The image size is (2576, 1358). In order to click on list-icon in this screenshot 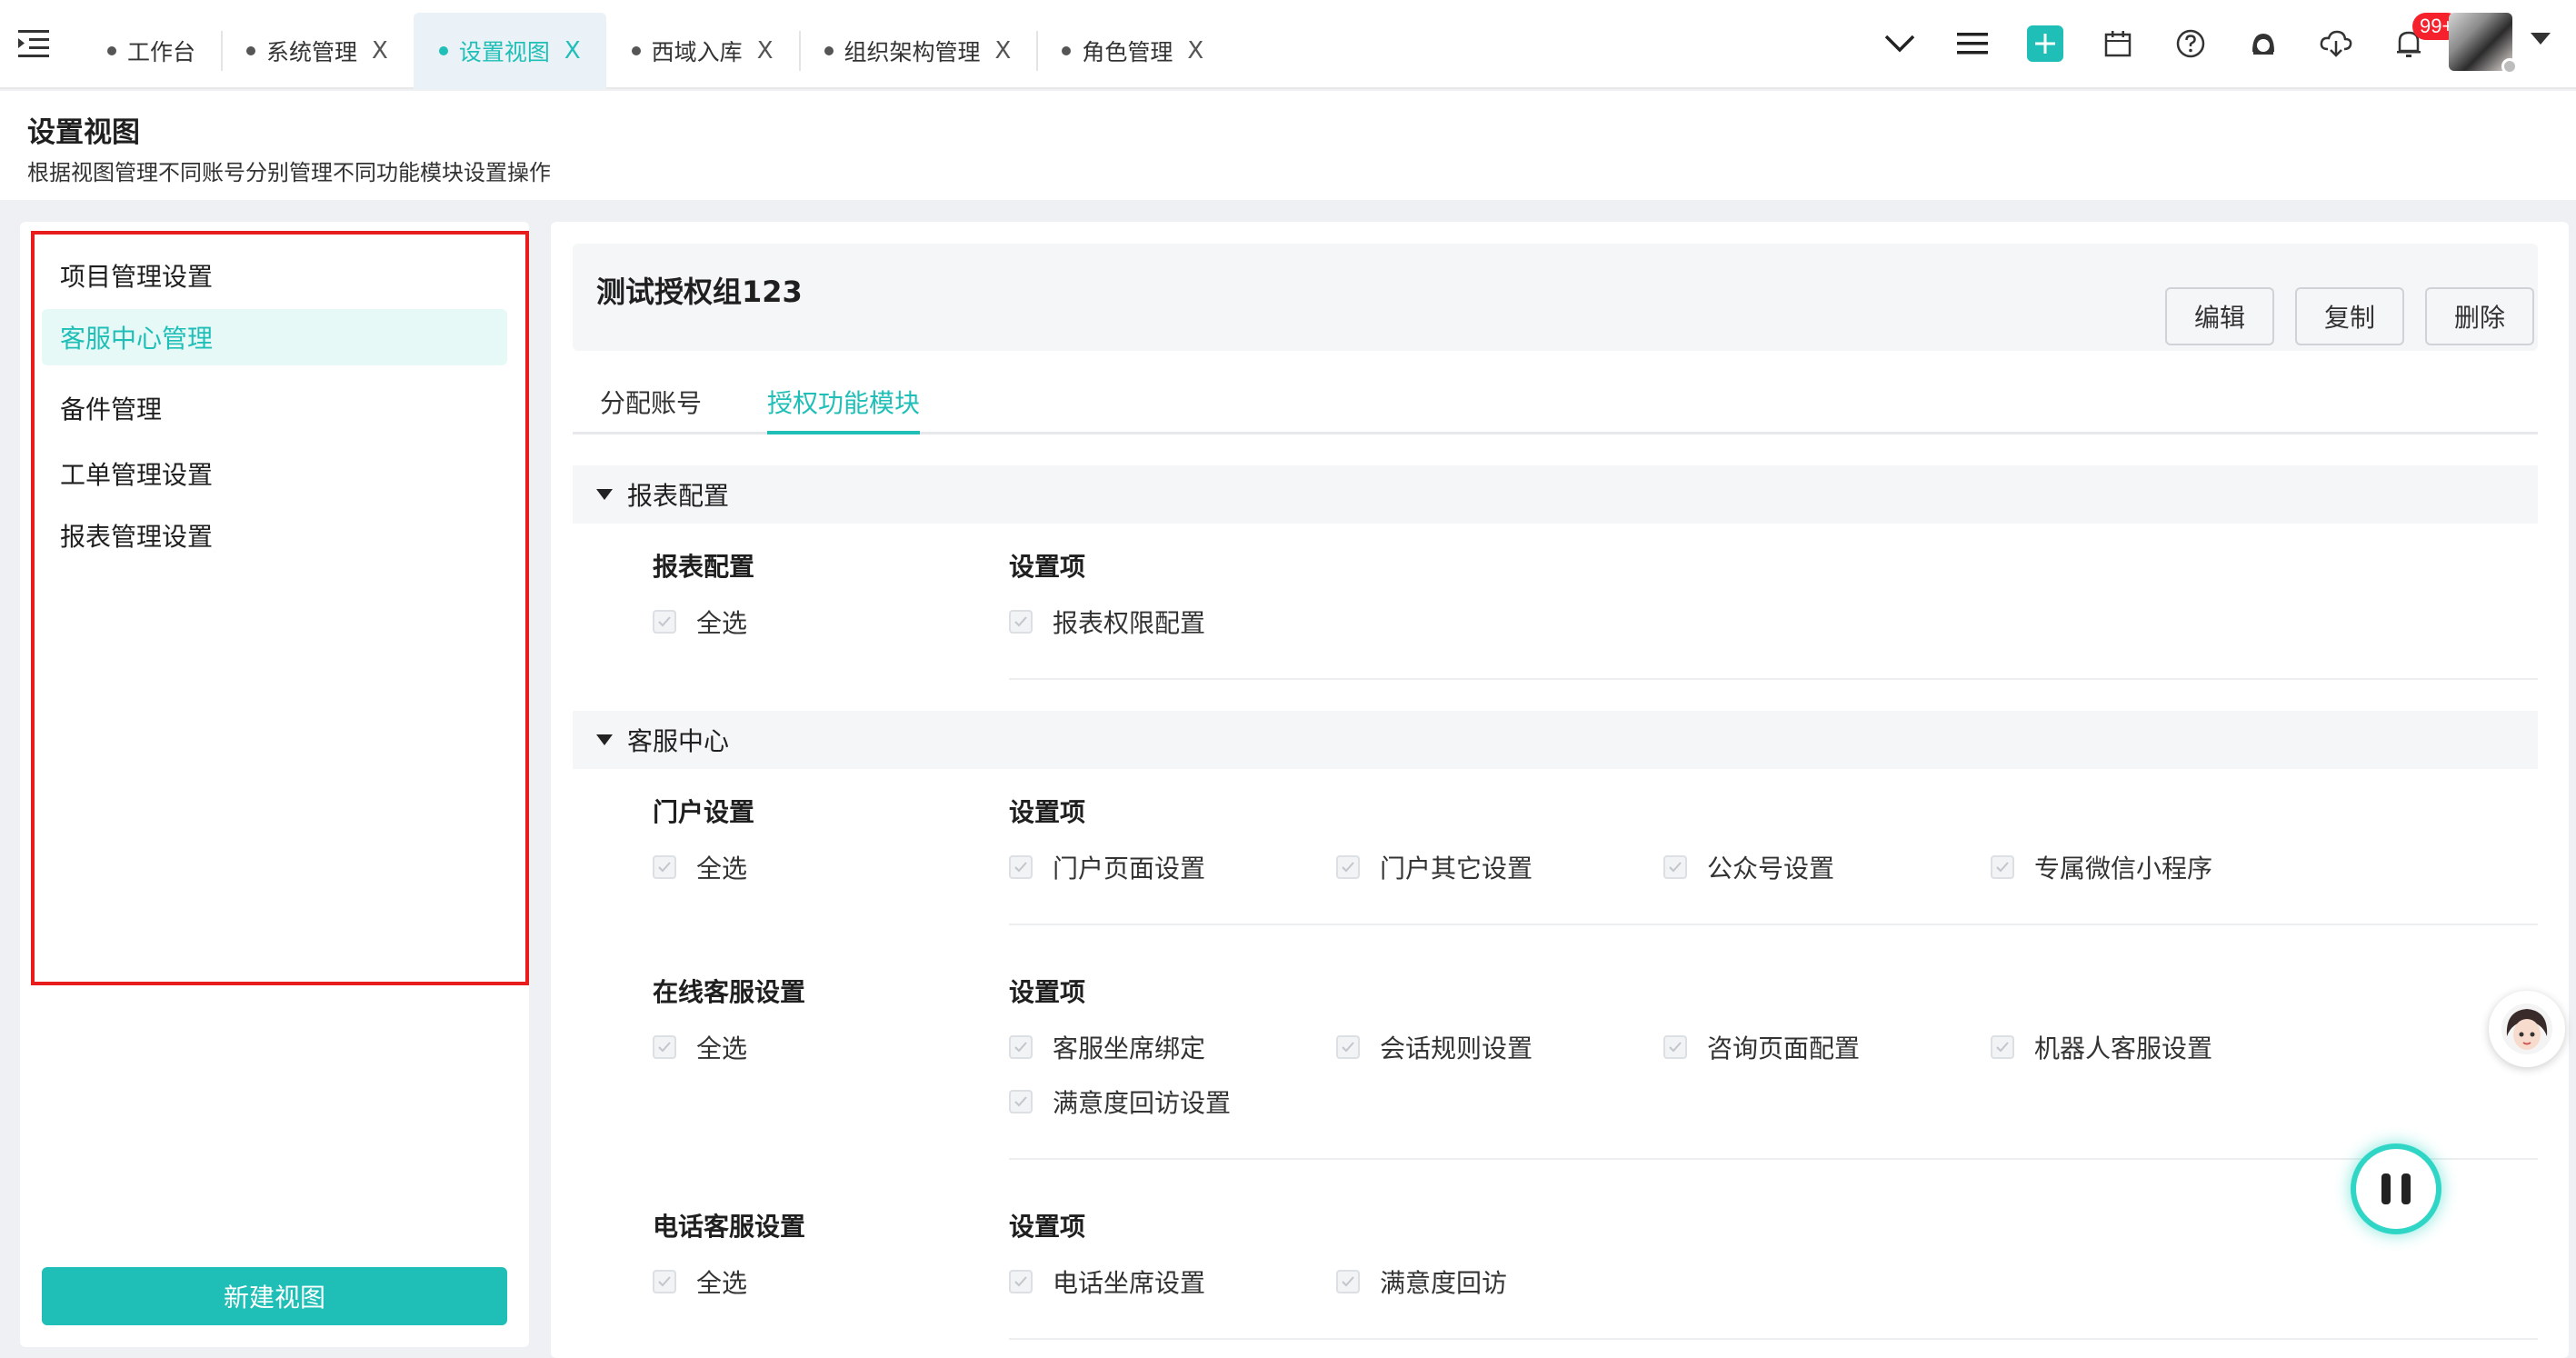, I will do `click(1972, 44)`.